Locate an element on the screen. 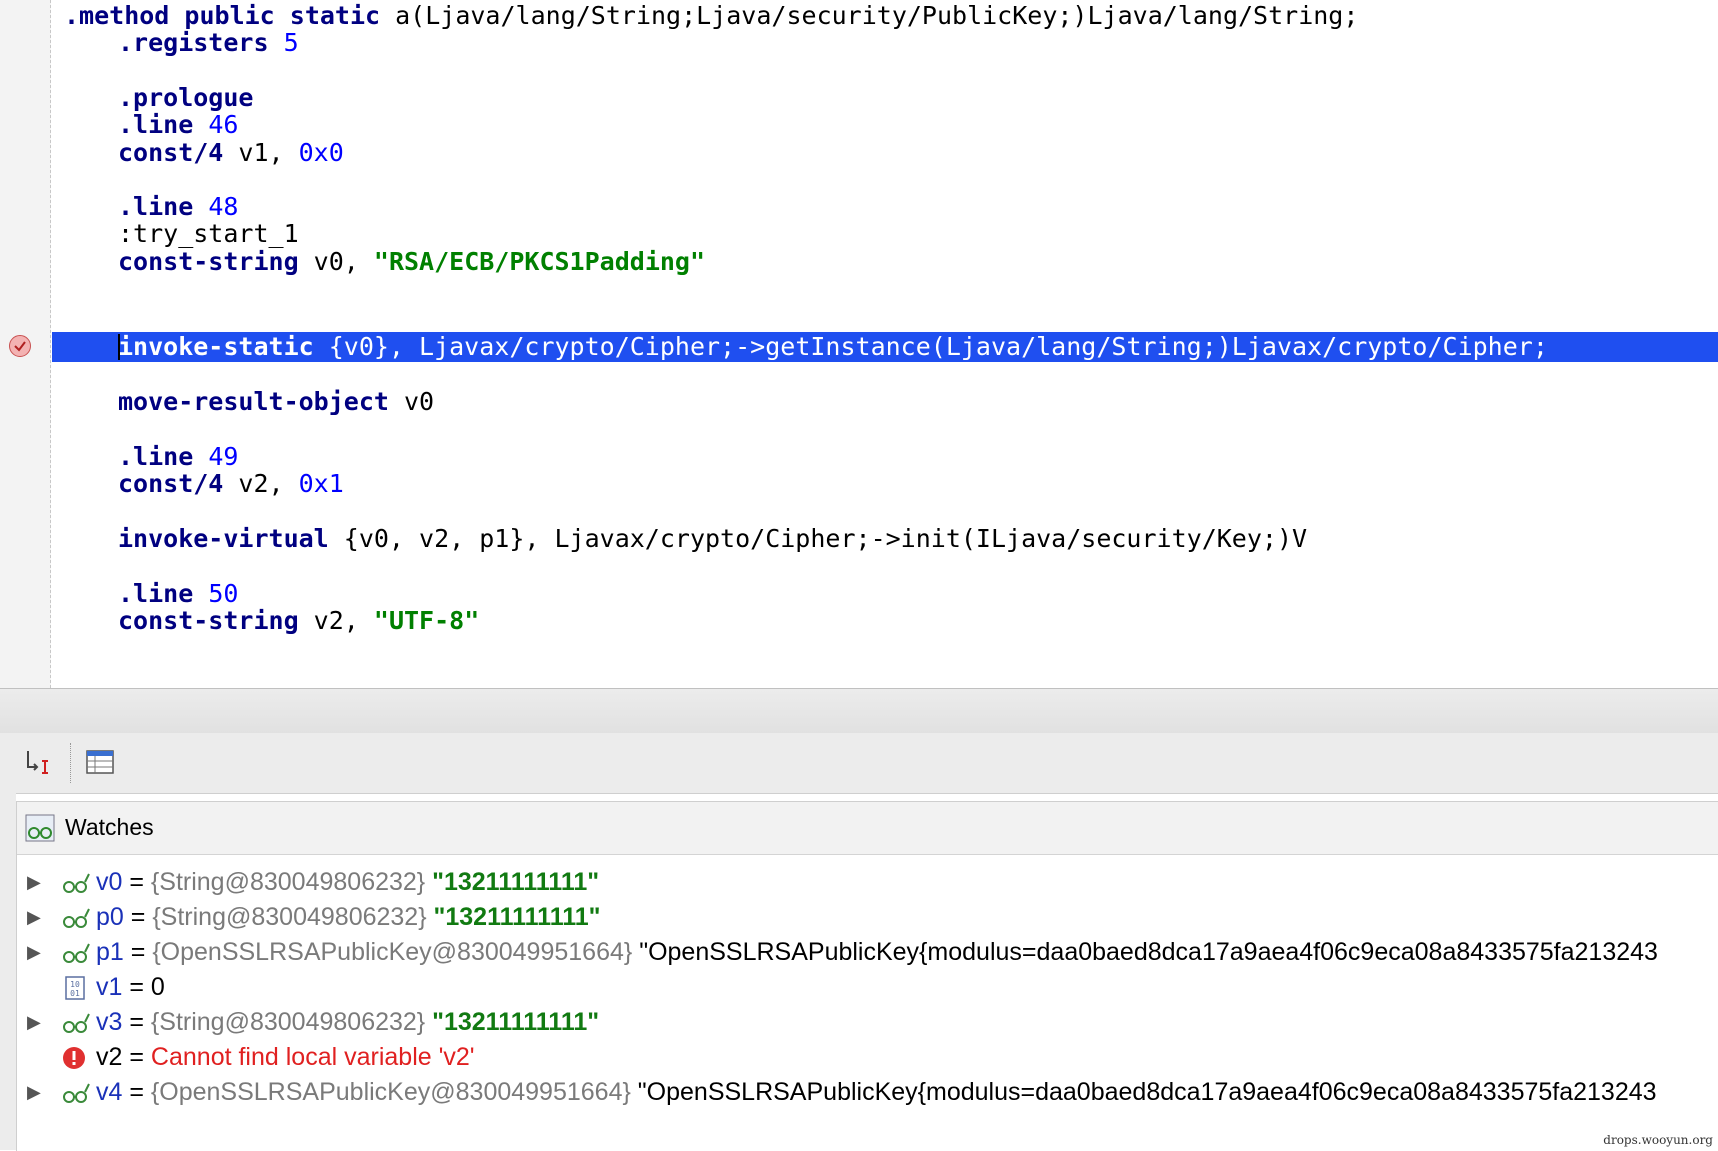  svg-text: 10 is located at coordinates (75, 984).